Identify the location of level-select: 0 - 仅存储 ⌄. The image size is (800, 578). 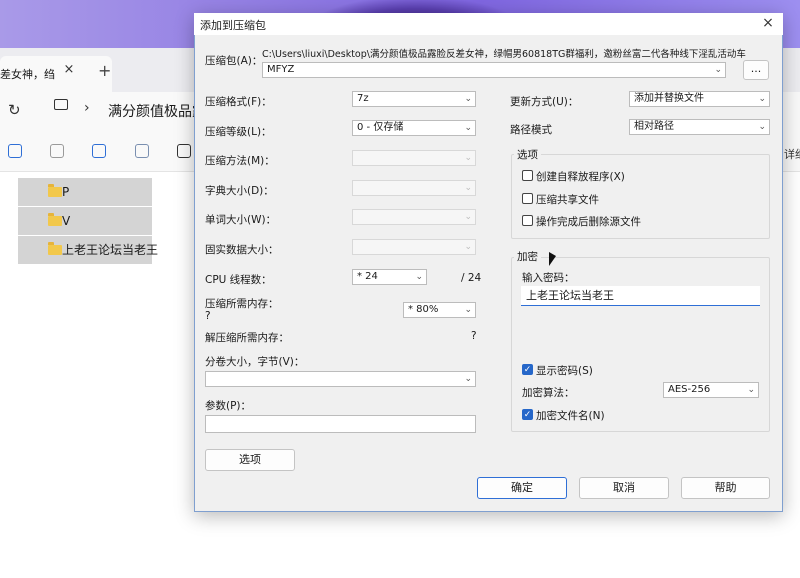
(414, 128).